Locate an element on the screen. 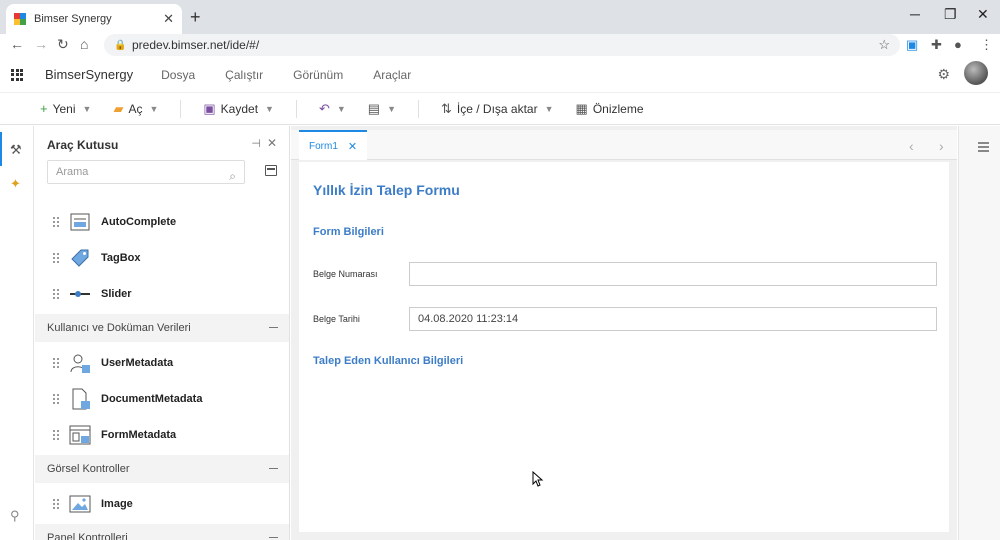 This screenshot has width=1000, height=540. toolbox-item-documentmetadata: DocumentMetadata is located at coordinates (162, 399).